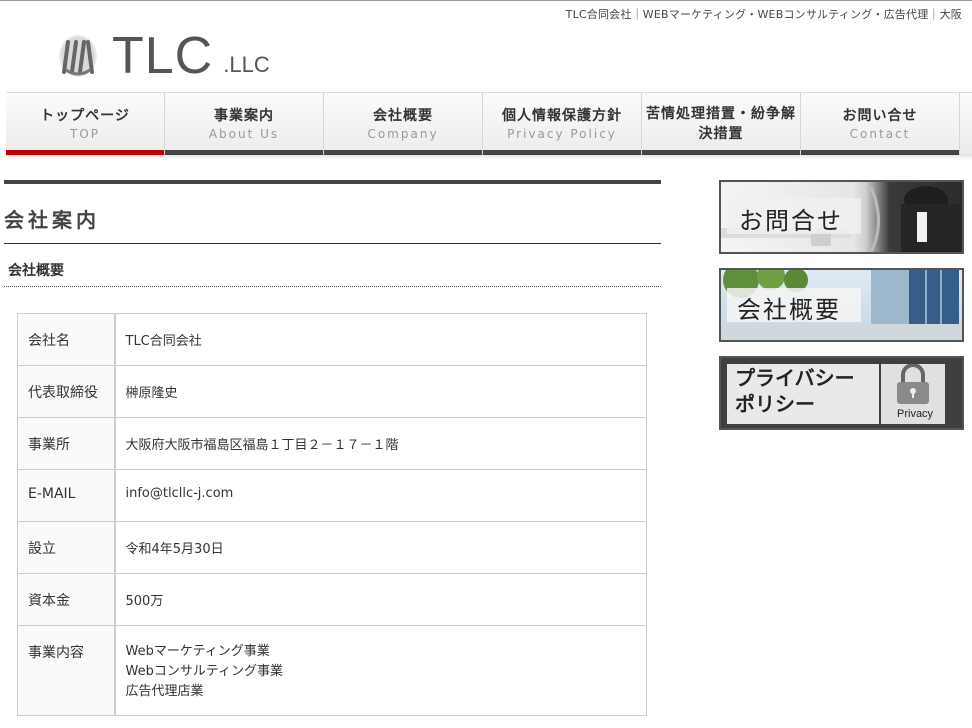  What do you see at coordinates (562, 116) in the screenshot?
I see `nav-label-jp: 個人情報保護方針` at bounding box center [562, 116].